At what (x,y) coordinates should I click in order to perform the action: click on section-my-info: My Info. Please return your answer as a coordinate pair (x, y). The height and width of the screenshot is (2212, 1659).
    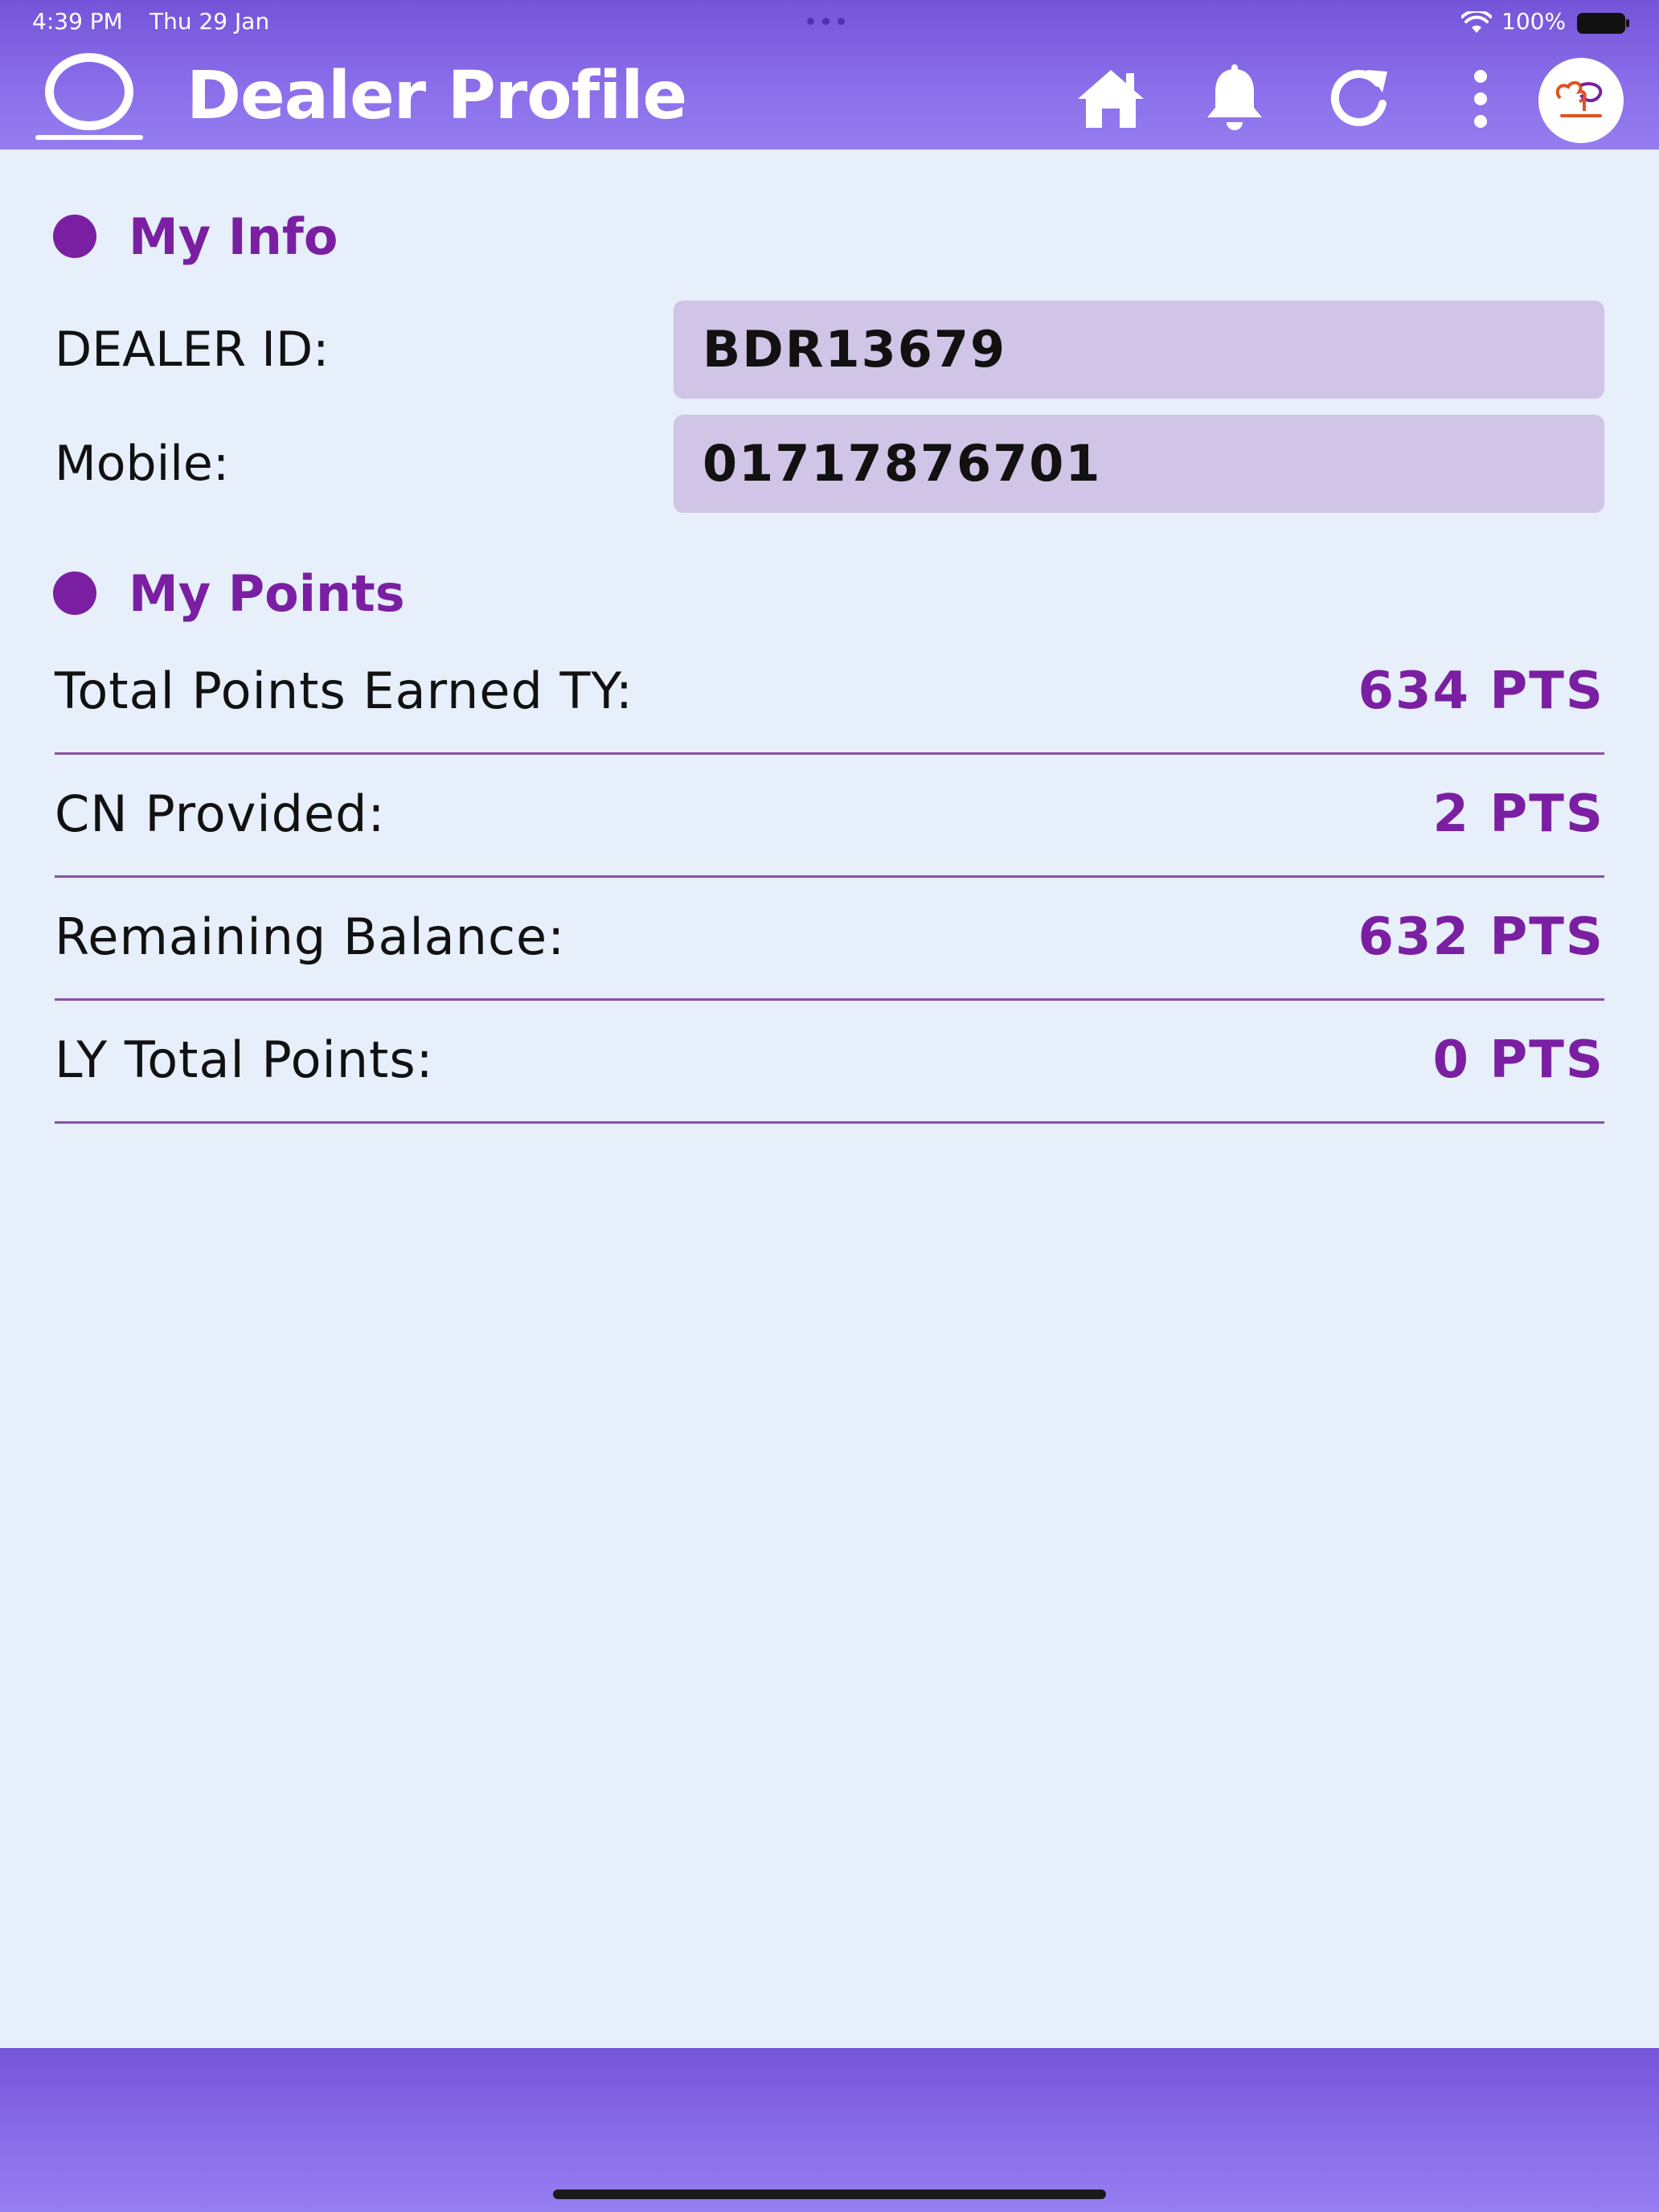
    Looking at the image, I should click on (195, 236).